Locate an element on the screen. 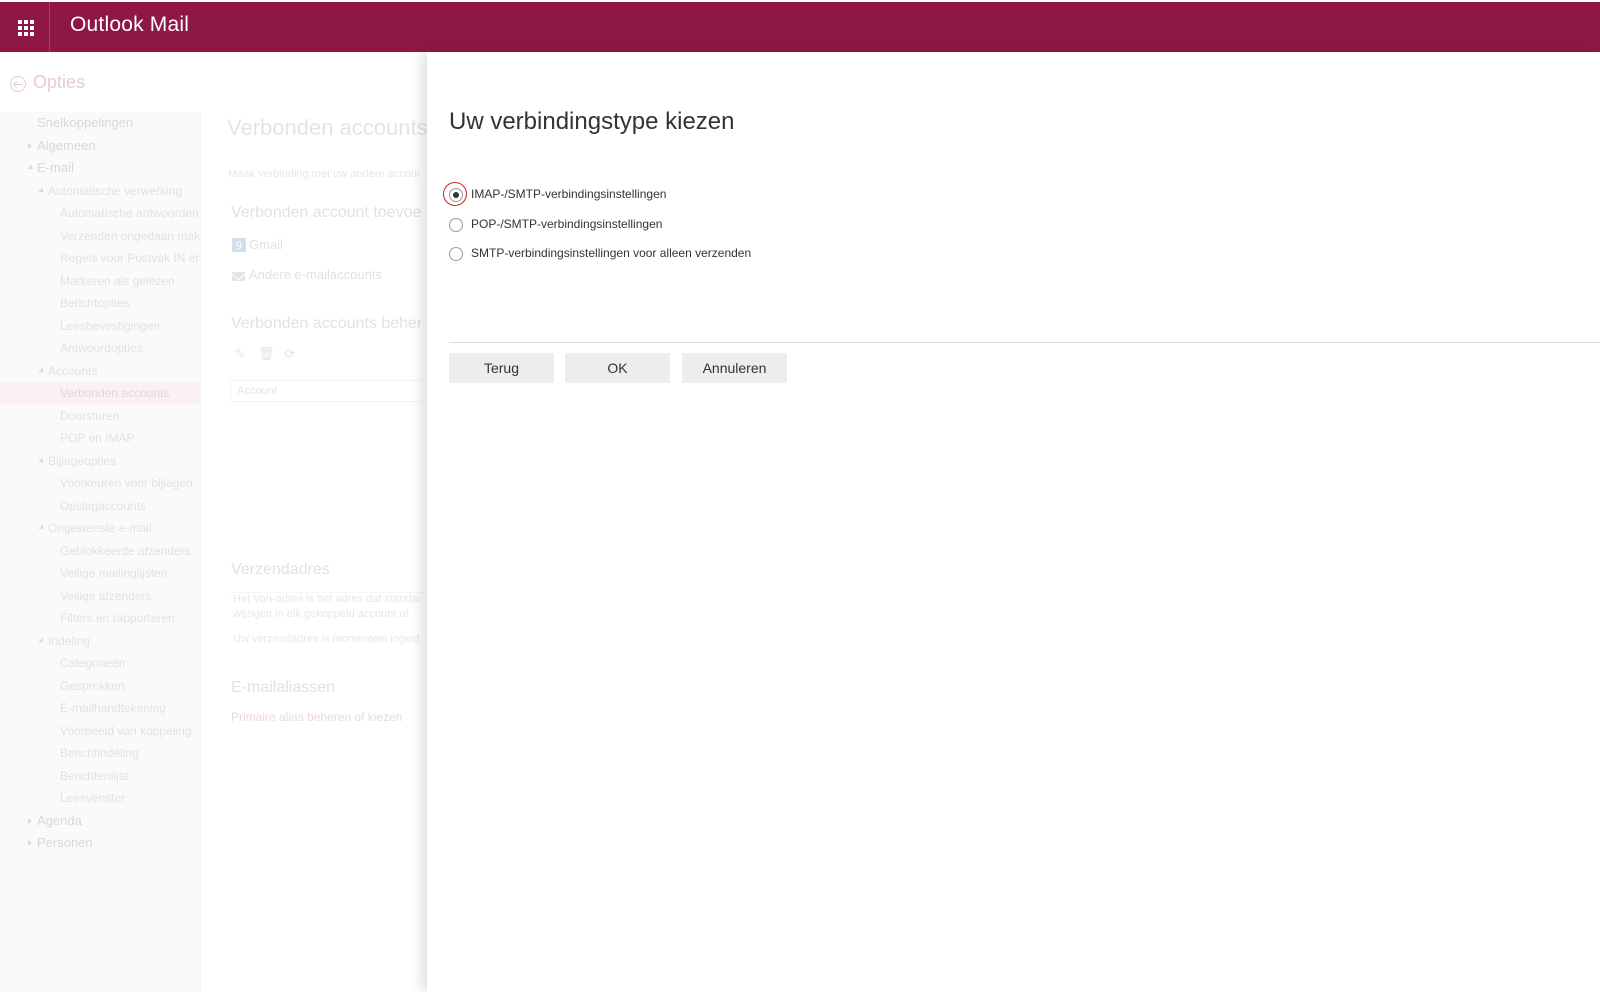 This screenshot has width=1600, height=992. nav-item: Doorsturen is located at coordinates (100, 416).